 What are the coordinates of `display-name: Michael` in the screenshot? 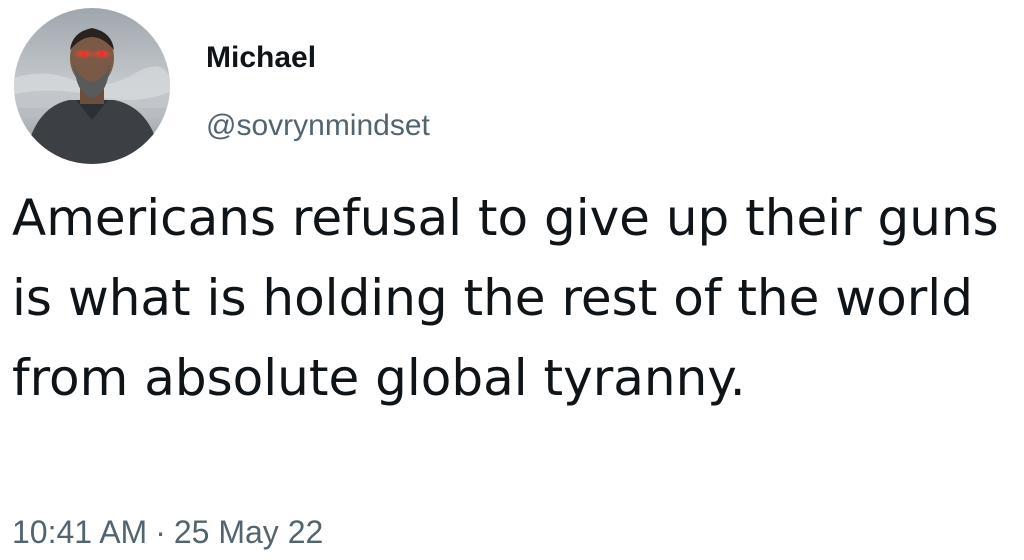 It's located at (261, 58).